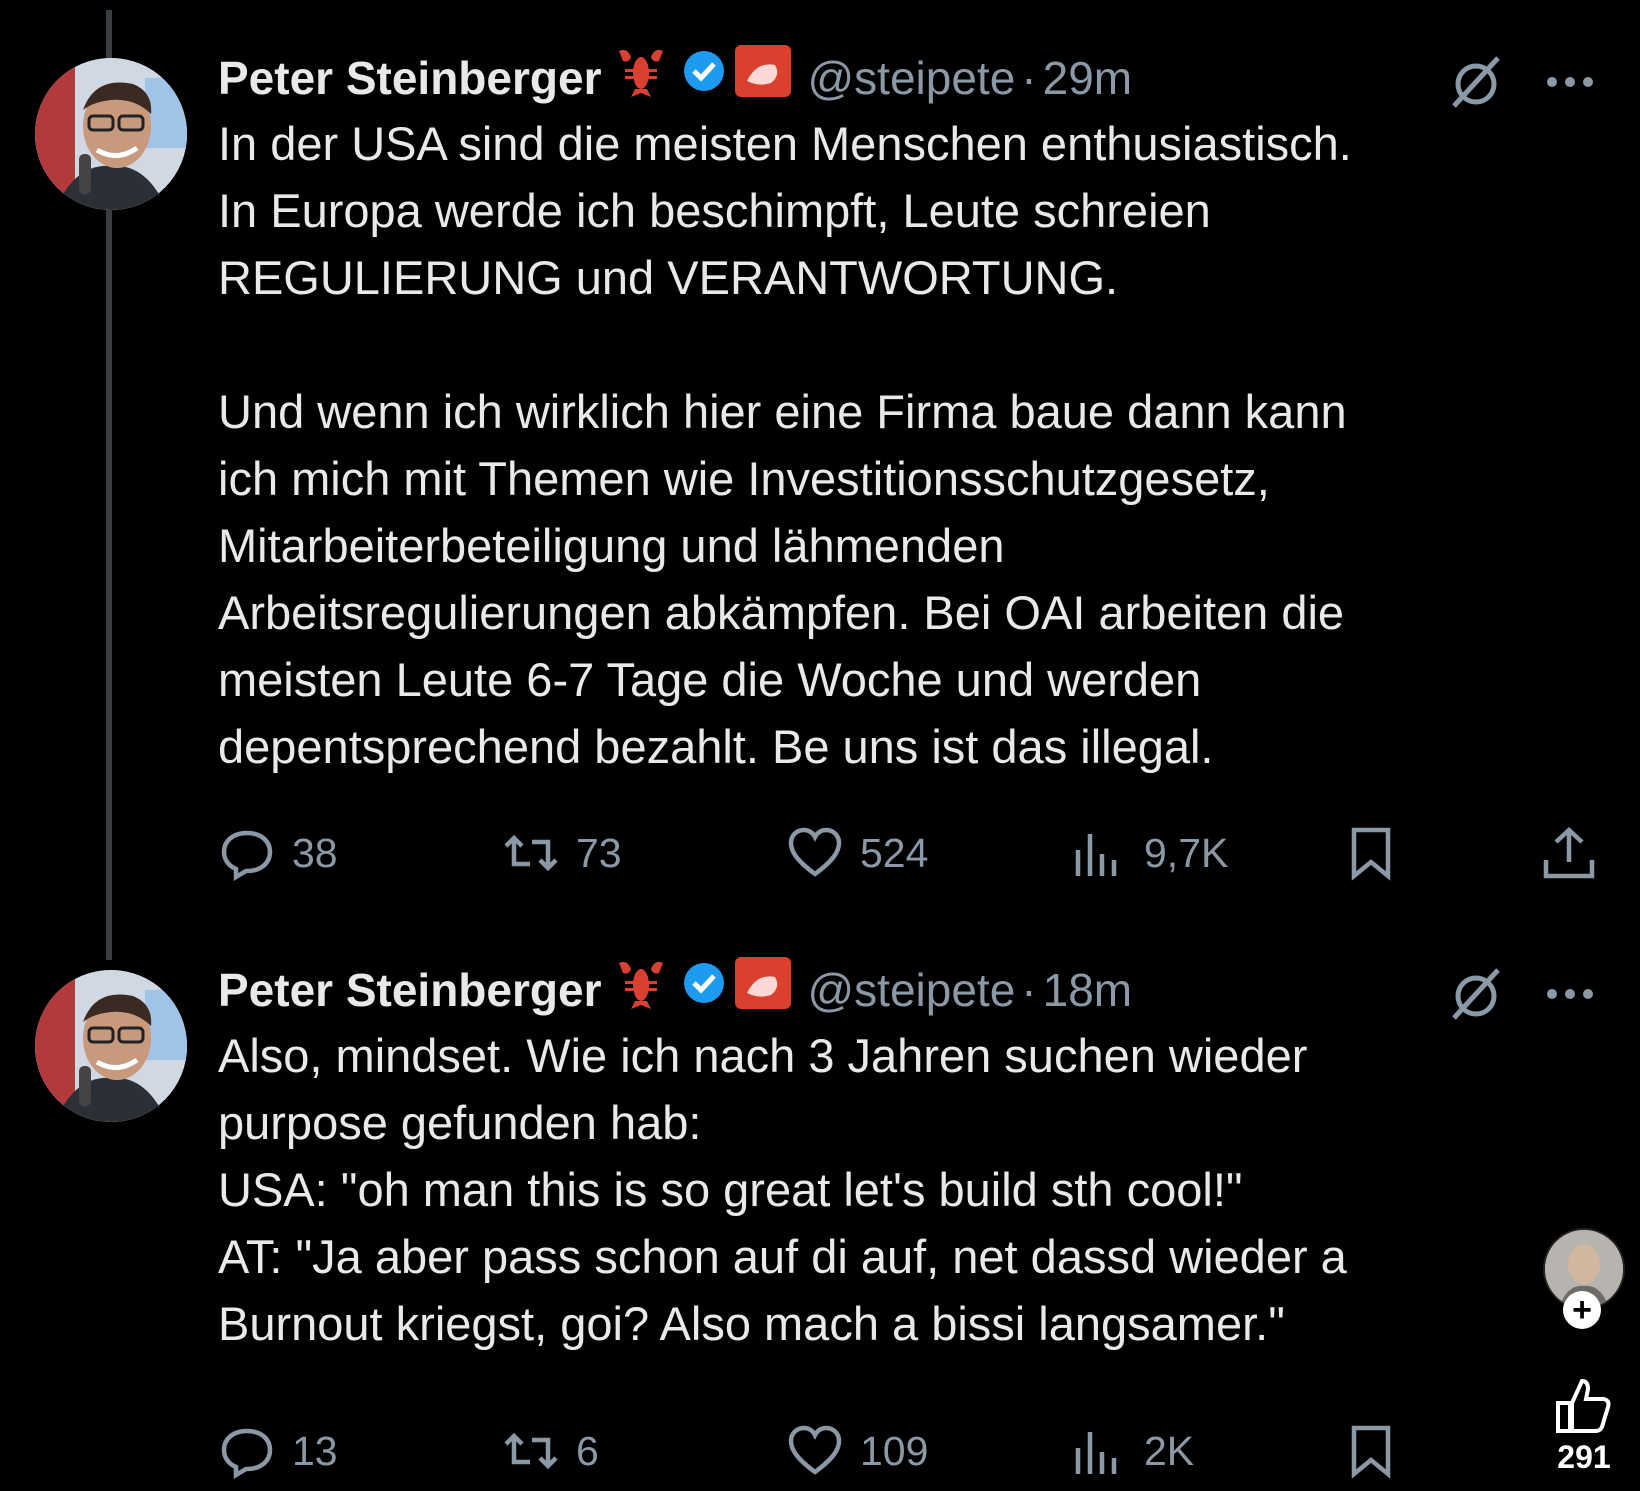 The height and width of the screenshot is (1491, 1640). Describe the element at coordinates (1186, 852) in the screenshot. I see `view-count: 9,7K` at that location.